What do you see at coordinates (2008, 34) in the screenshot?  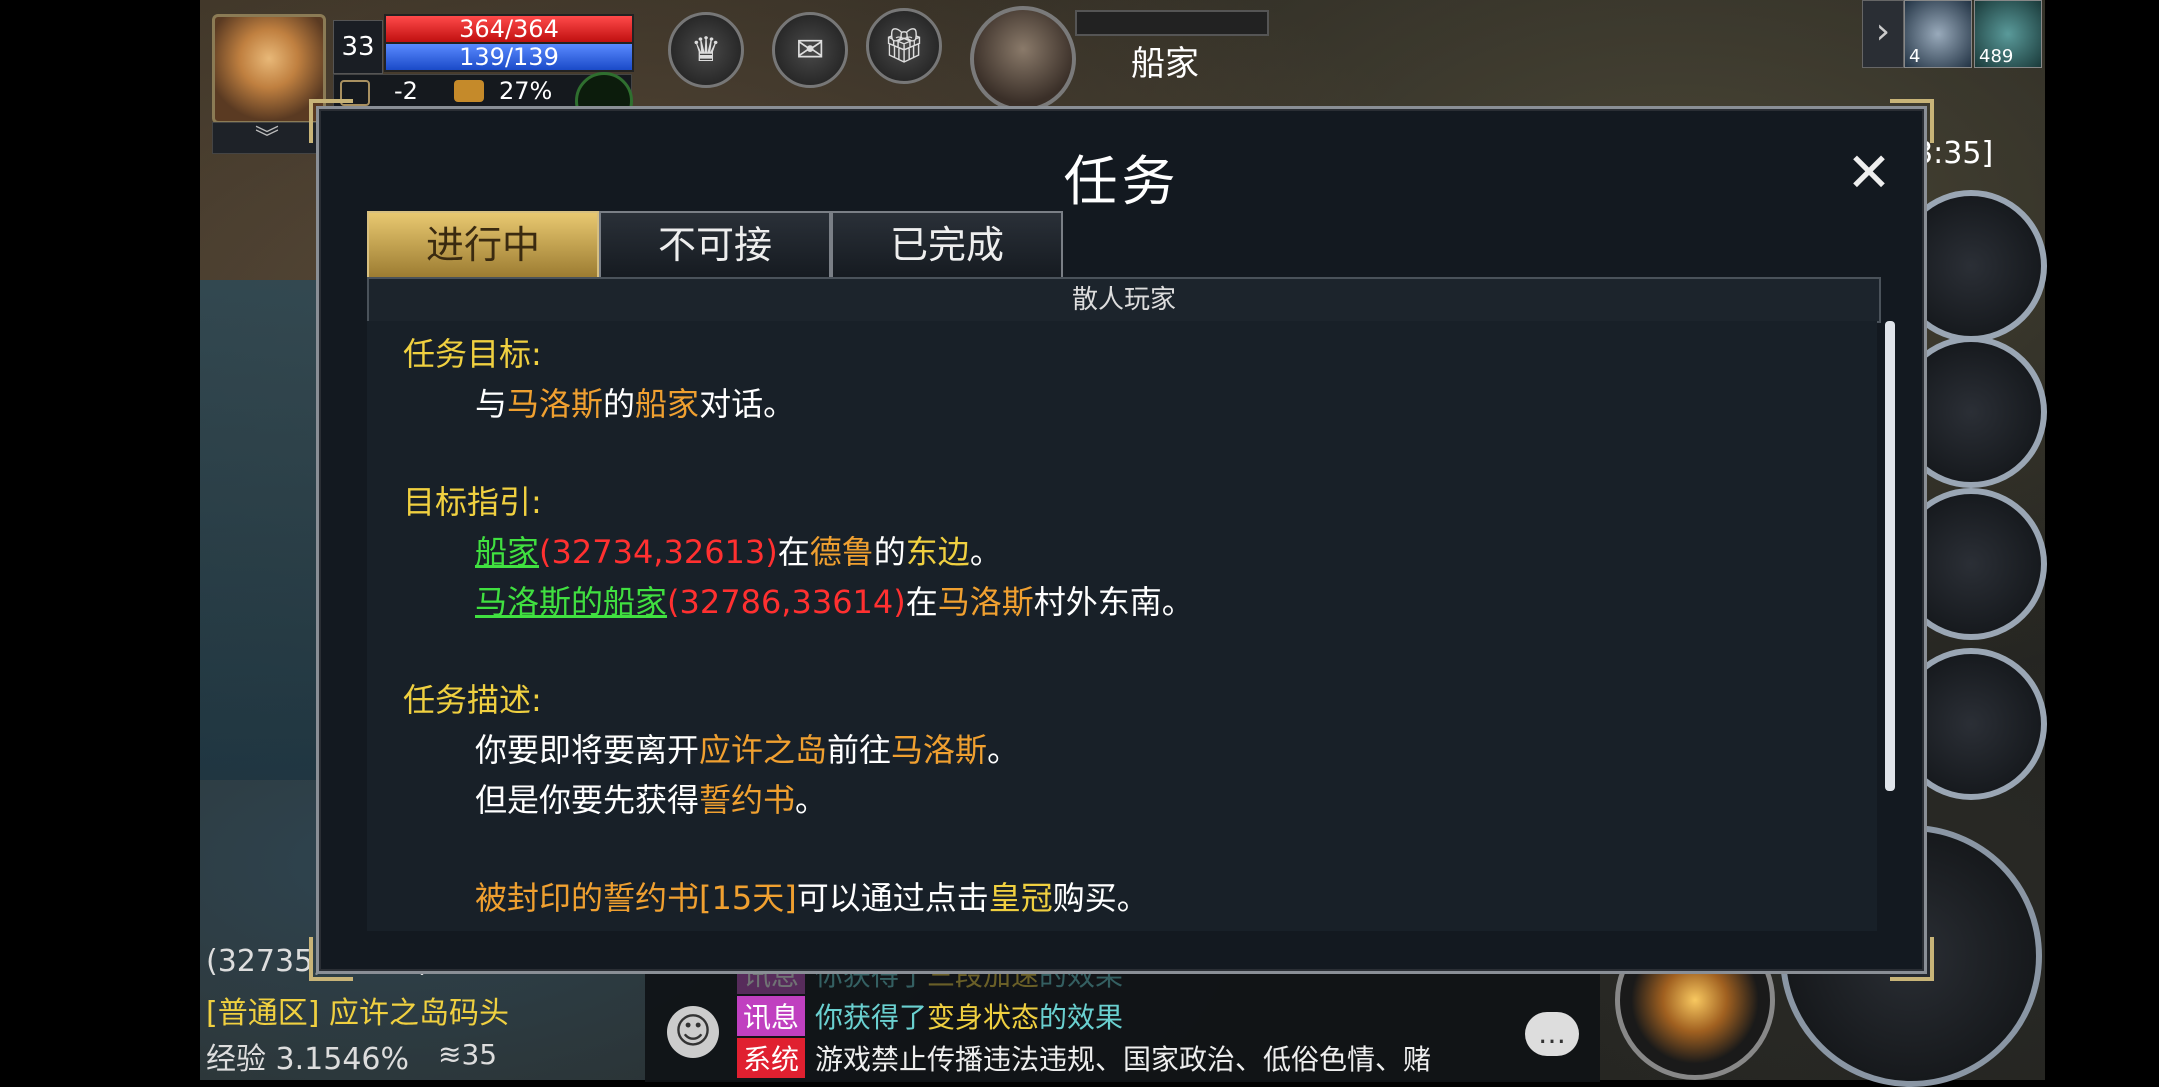 I see `buff-dragon-icon: 489` at bounding box center [2008, 34].